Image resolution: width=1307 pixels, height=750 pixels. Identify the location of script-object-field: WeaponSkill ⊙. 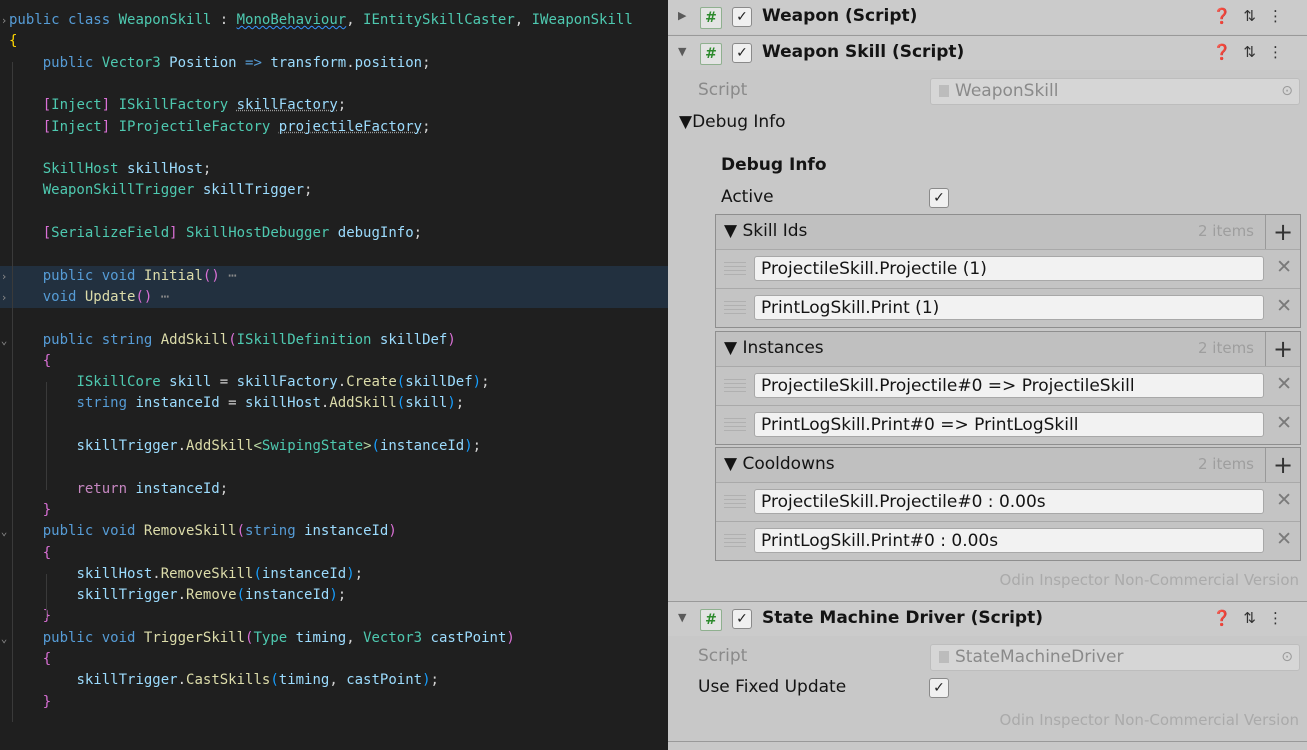
(1115, 91).